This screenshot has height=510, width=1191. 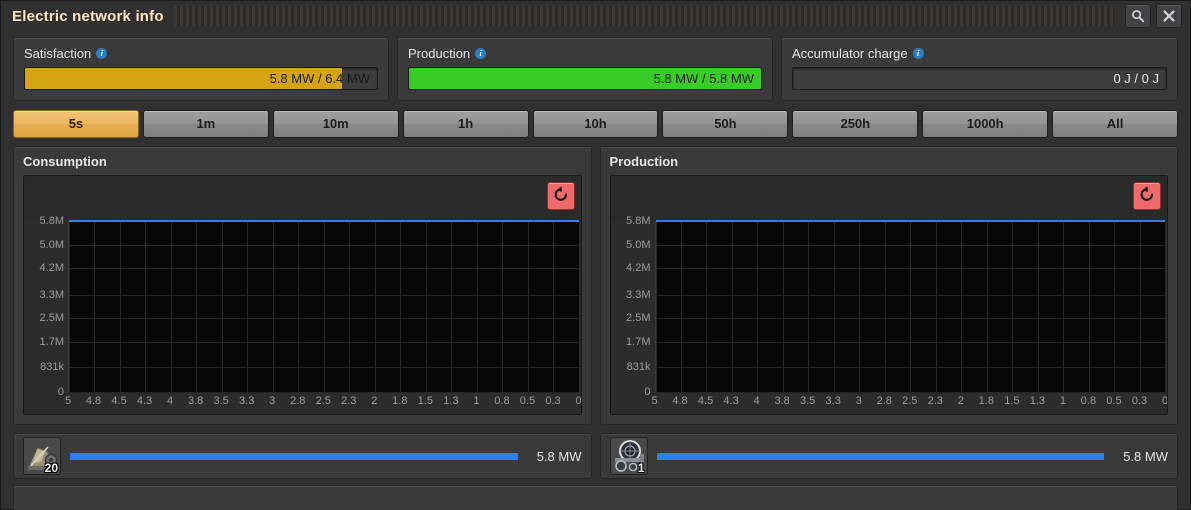 What do you see at coordinates (1164, 401) in the screenshot?
I see `x-axis-tick: 0` at bounding box center [1164, 401].